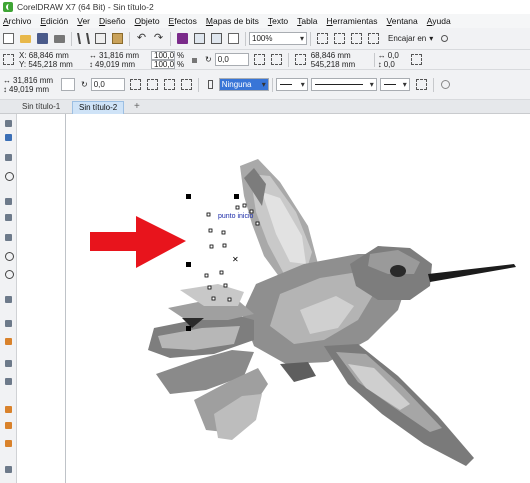 The height and width of the screenshot is (483, 530). I want to click on units-spinner, so click(68, 84).